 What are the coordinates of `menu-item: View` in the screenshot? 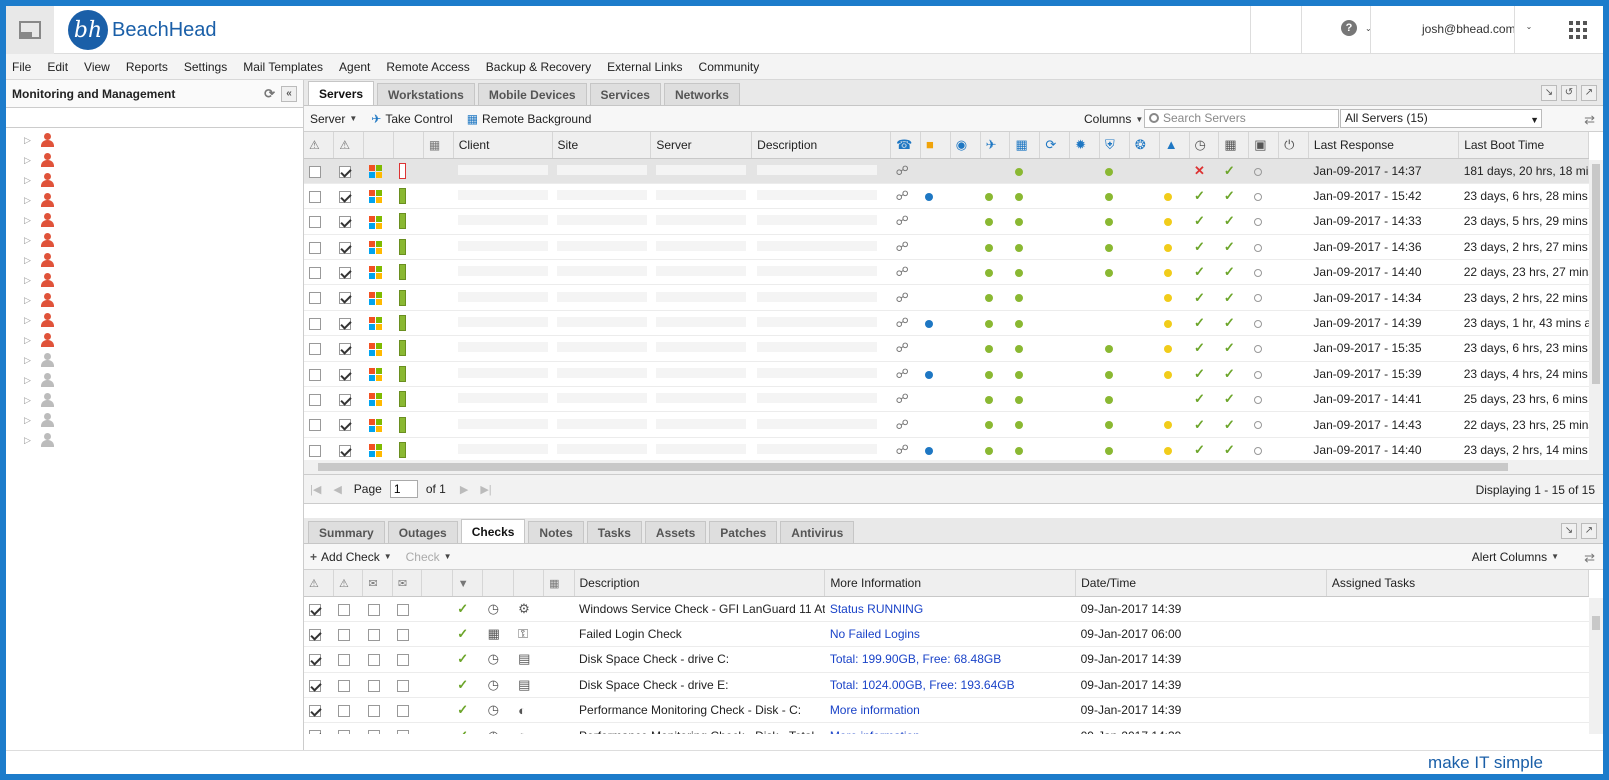 It's located at (97, 67).